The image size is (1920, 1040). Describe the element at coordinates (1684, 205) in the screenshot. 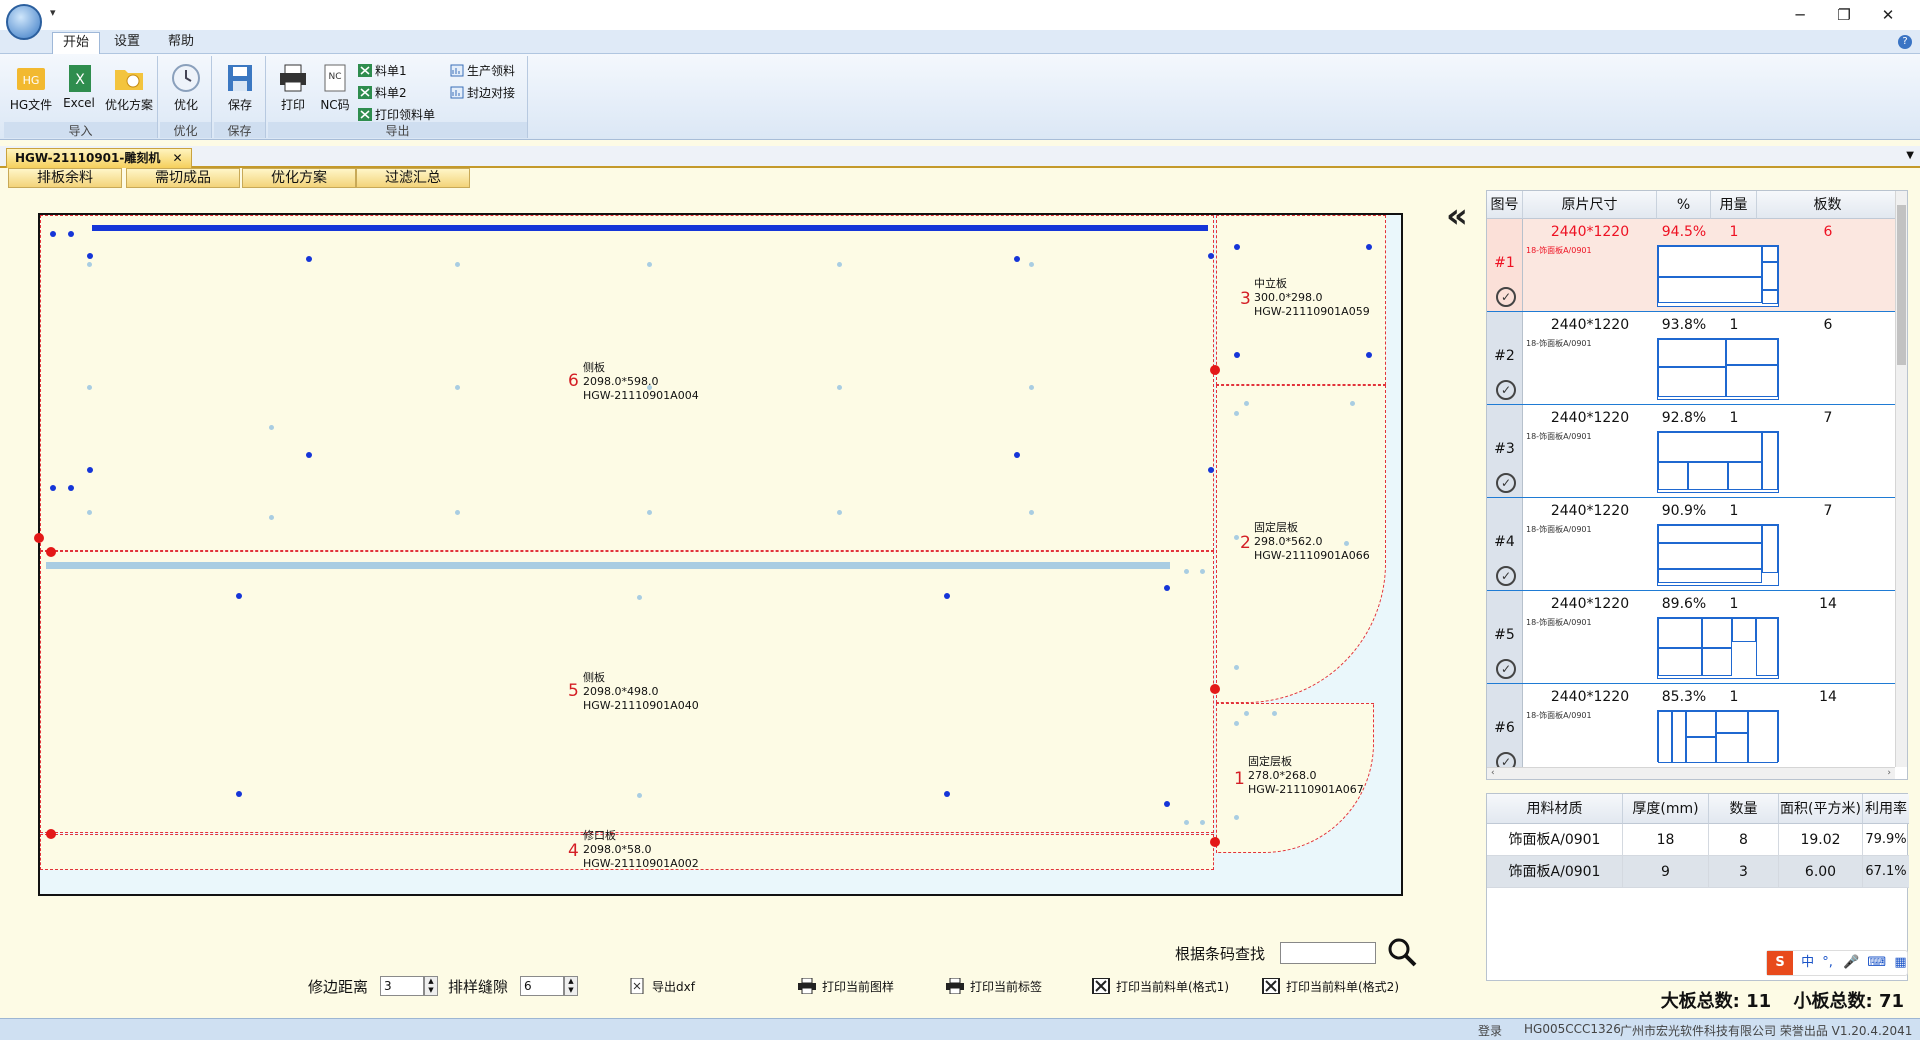

I see `column-header: %` at that location.